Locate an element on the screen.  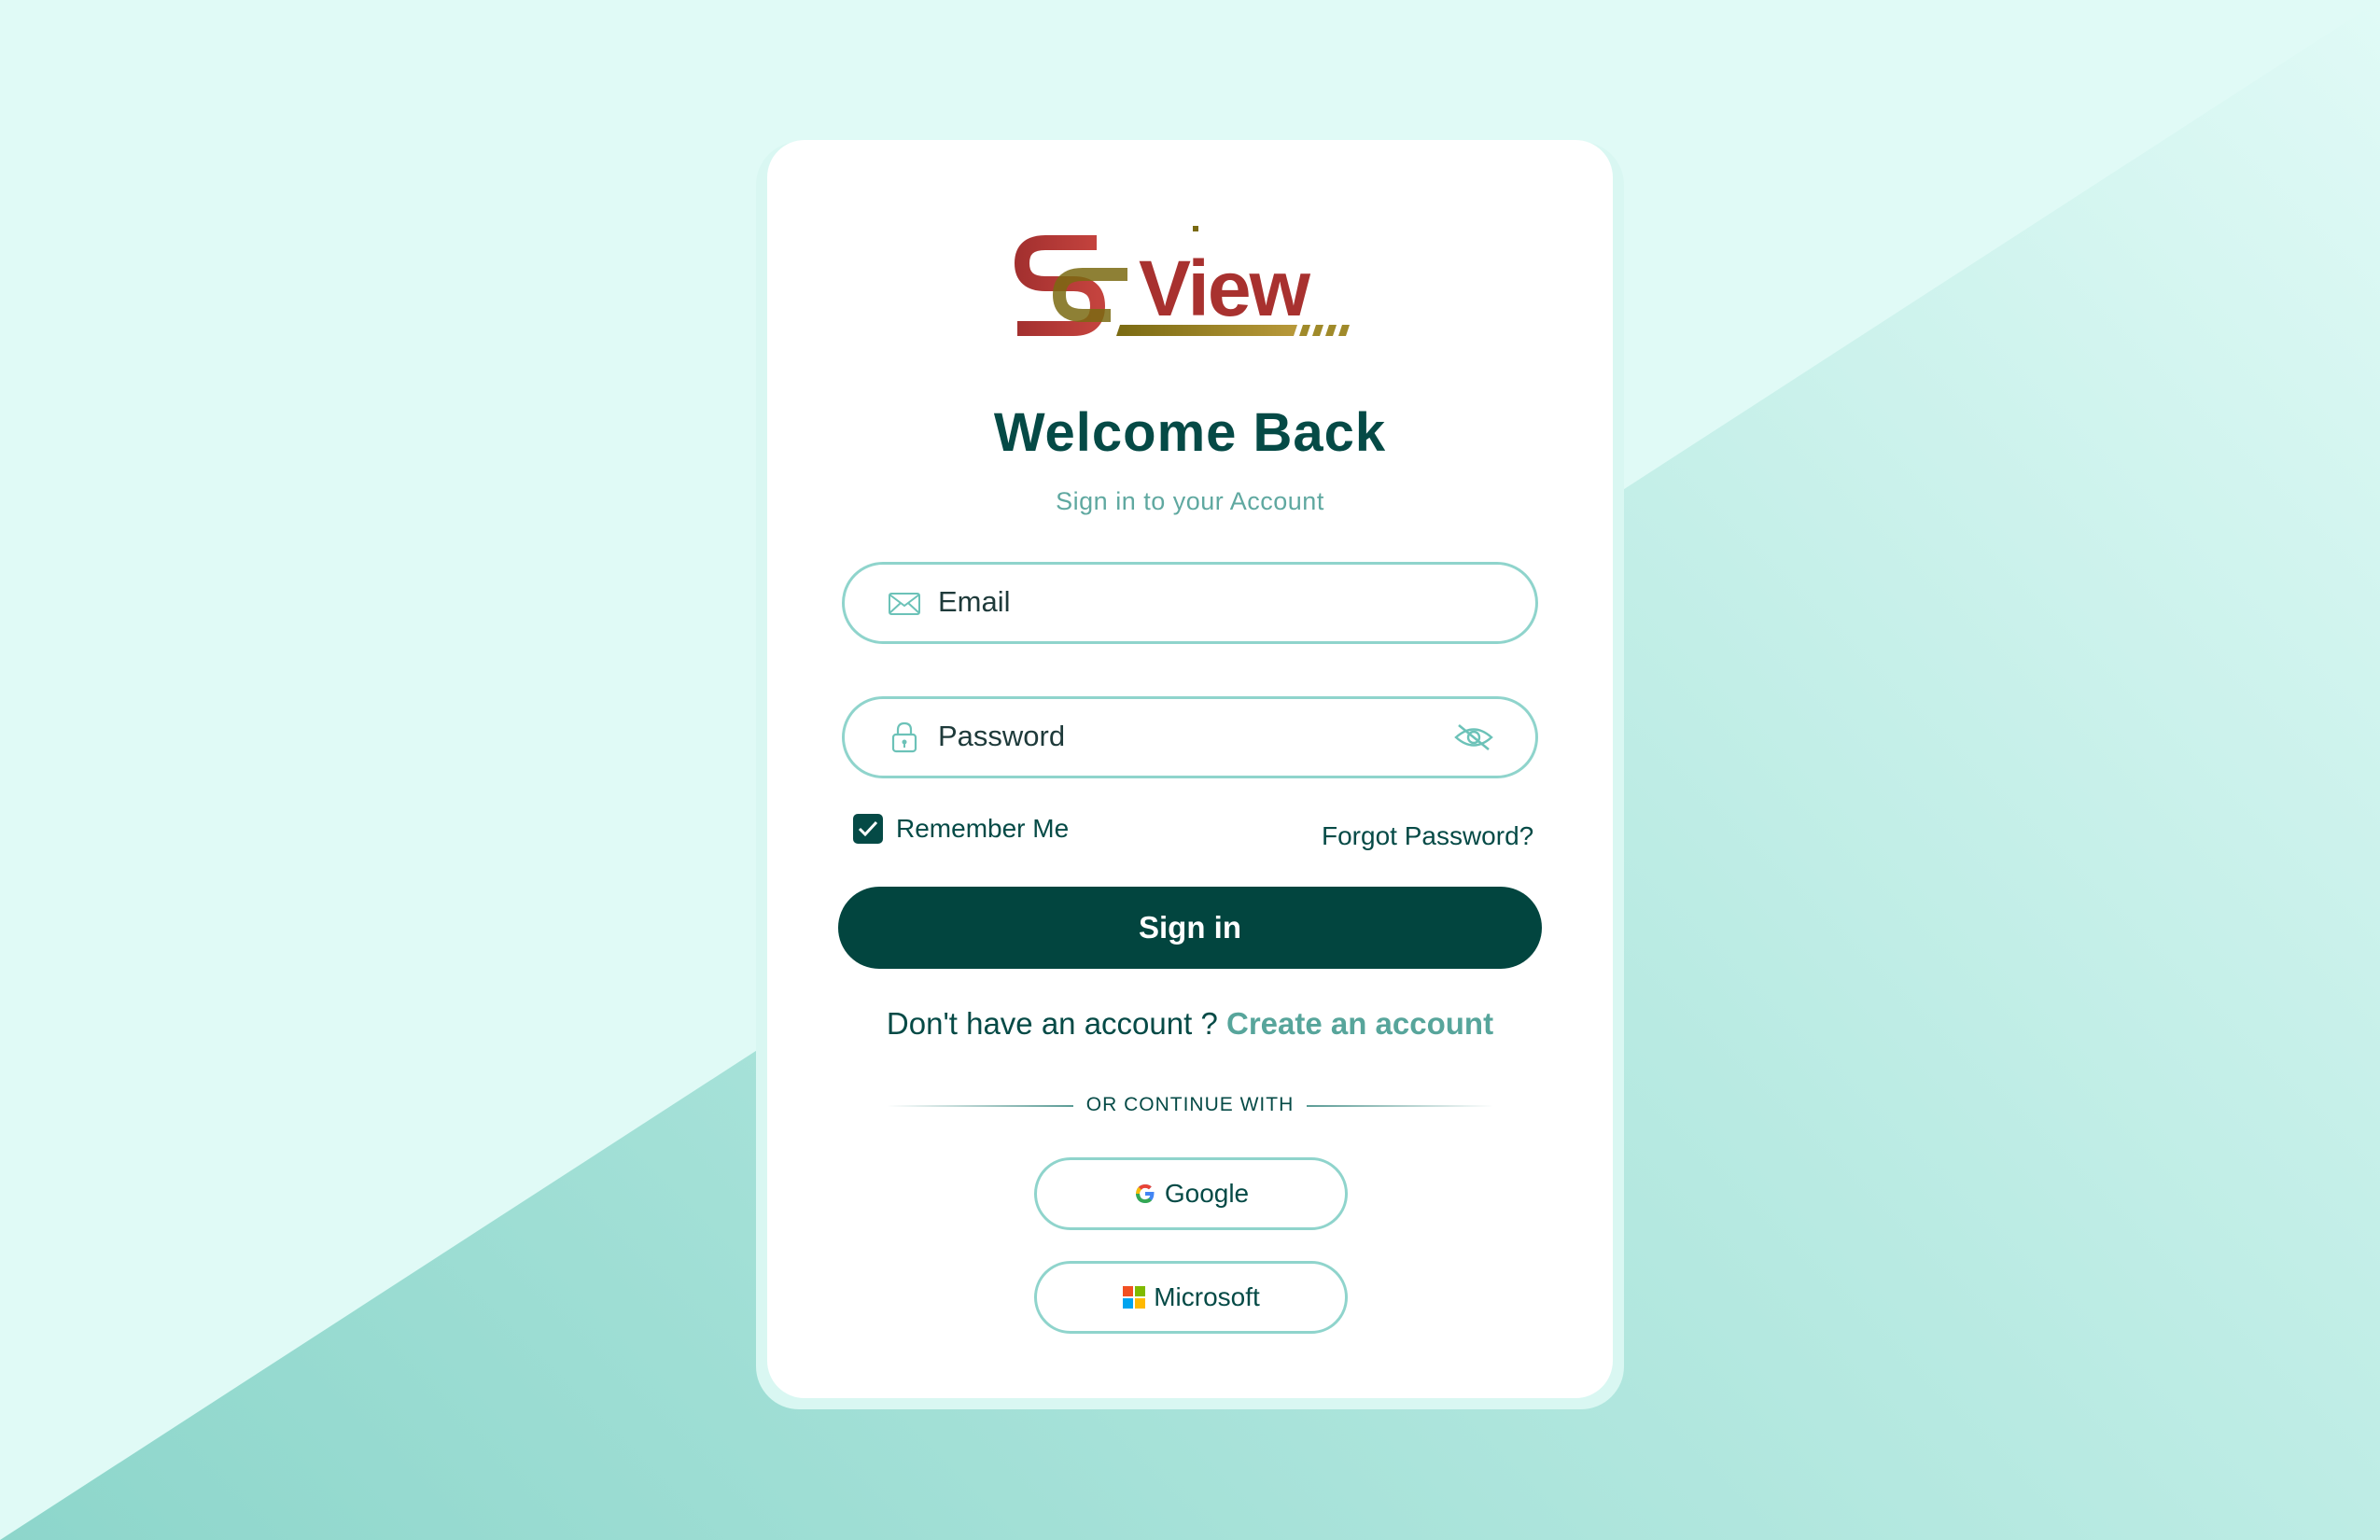
sview-logo: View is located at coordinates (1182, 281).